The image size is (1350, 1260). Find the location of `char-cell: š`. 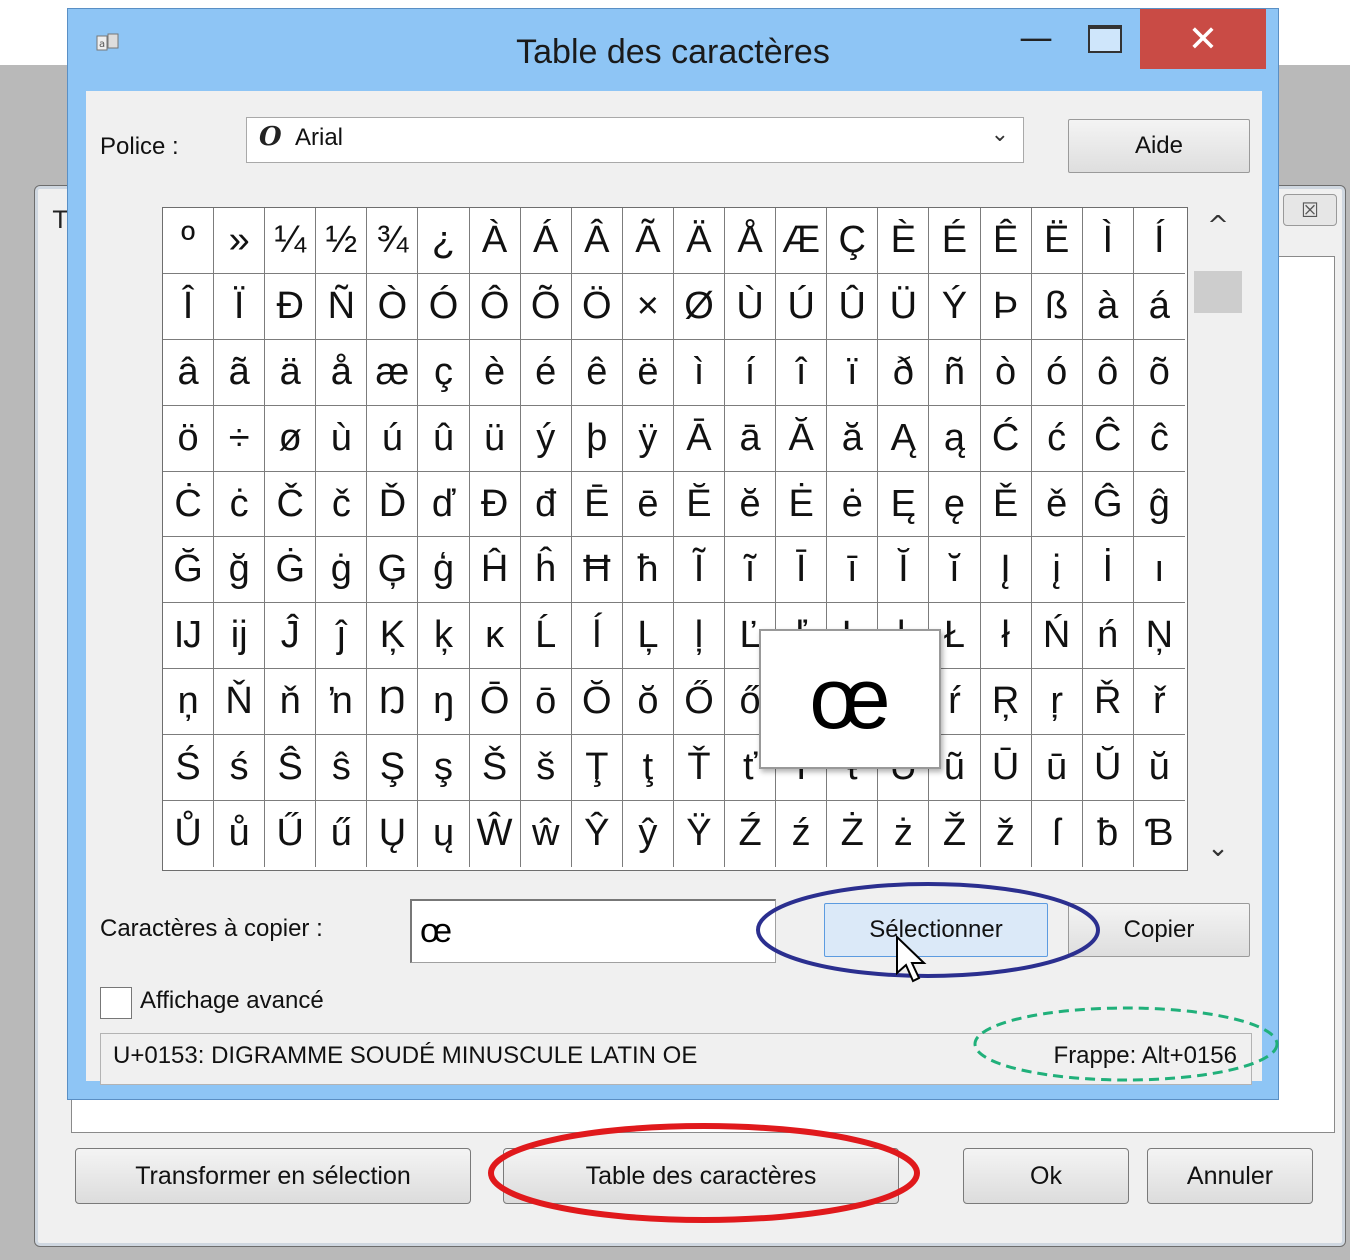

char-cell: š is located at coordinates (546, 768).